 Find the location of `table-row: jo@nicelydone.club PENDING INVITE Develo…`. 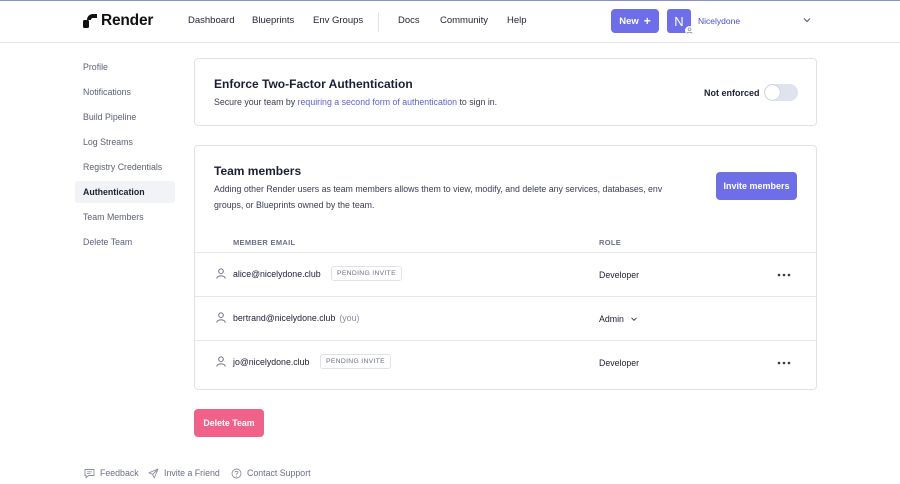

table-row: jo@nicelydone.club PENDING INVITE Develo… is located at coordinates (505, 362).